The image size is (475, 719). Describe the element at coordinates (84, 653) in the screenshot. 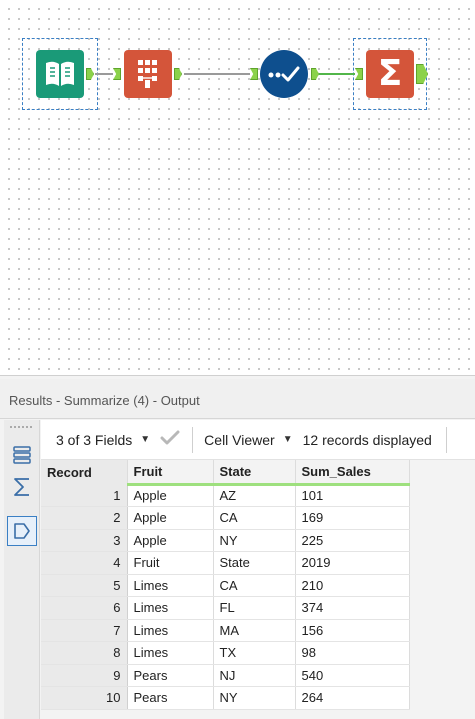

I see `record-number-cell: 8` at that location.